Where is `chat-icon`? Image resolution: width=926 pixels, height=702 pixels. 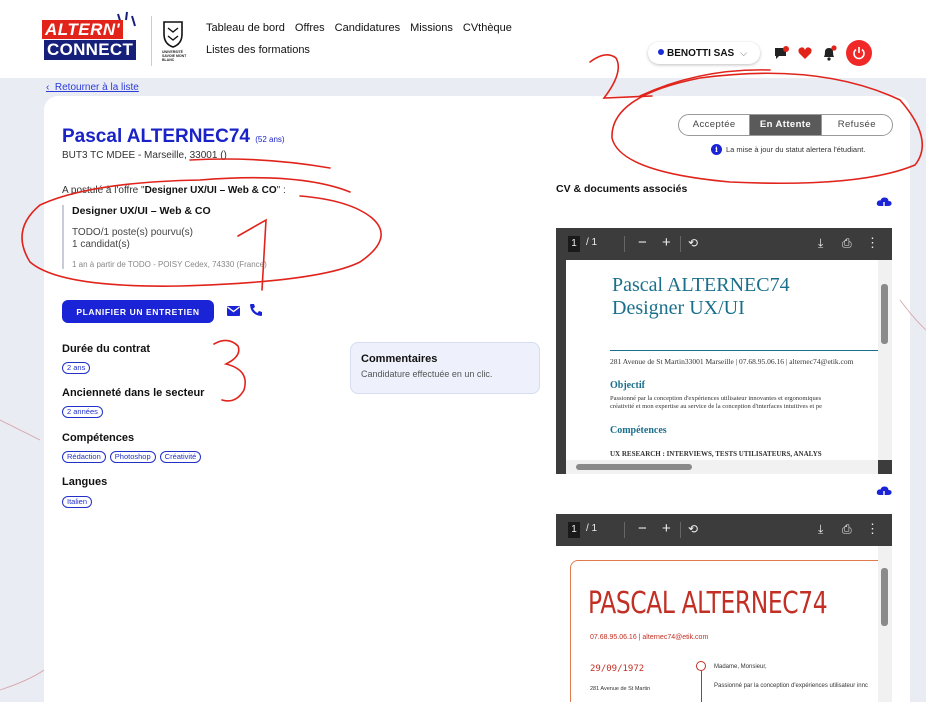
chat-icon is located at coordinates (781, 53).